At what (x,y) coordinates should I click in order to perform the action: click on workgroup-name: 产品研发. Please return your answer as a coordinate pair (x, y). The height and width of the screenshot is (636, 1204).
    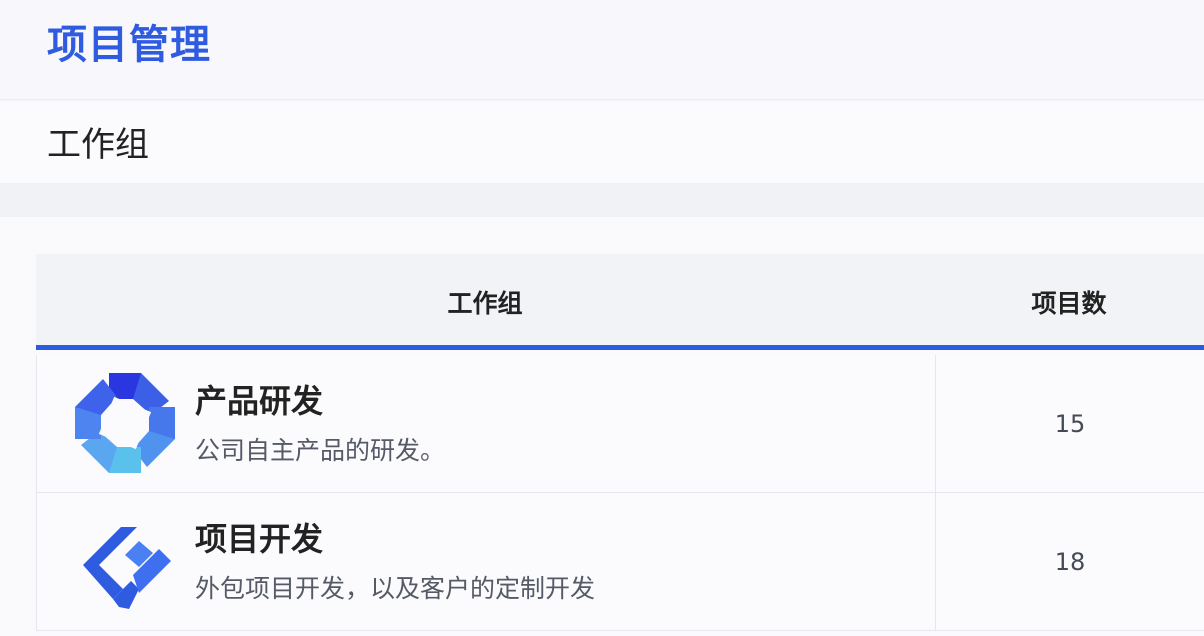
    Looking at the image, I should click on (259, 401).